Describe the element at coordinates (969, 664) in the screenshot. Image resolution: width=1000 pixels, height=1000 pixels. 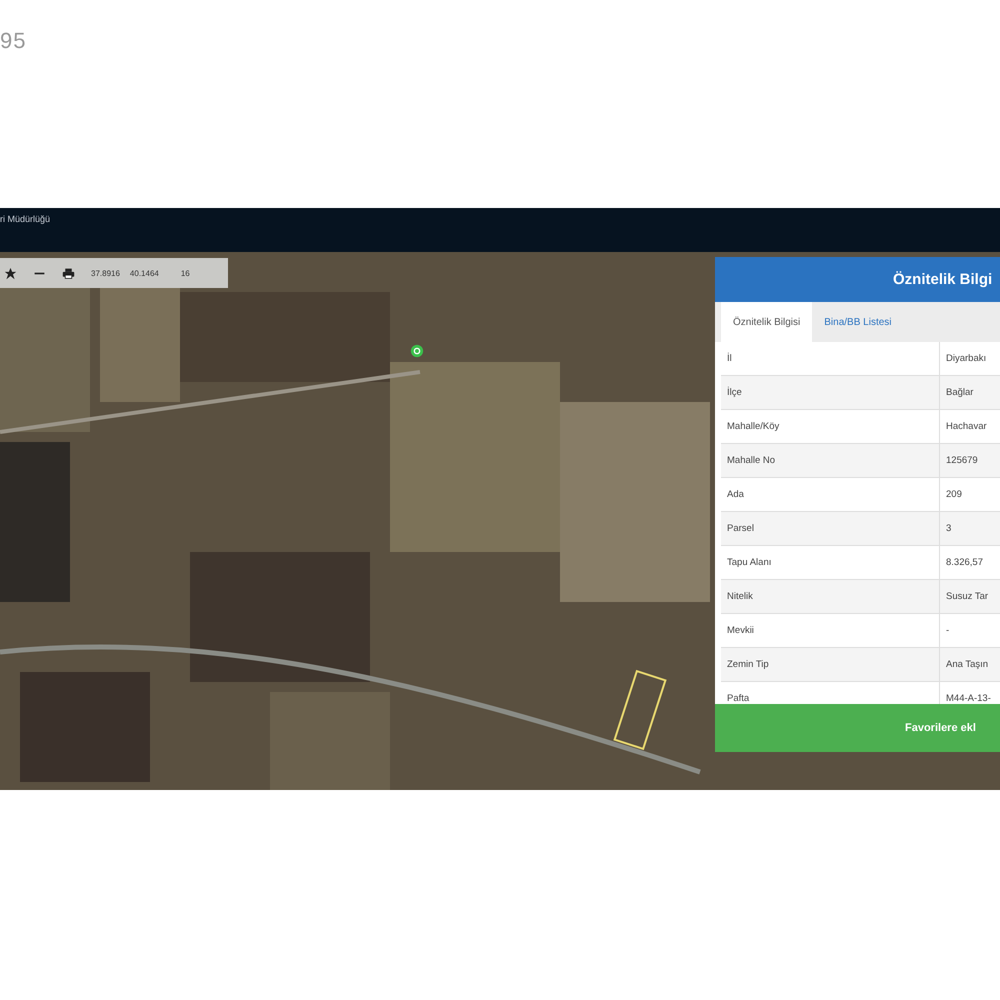
I see `table-cell: Ana Taşın` at that location.